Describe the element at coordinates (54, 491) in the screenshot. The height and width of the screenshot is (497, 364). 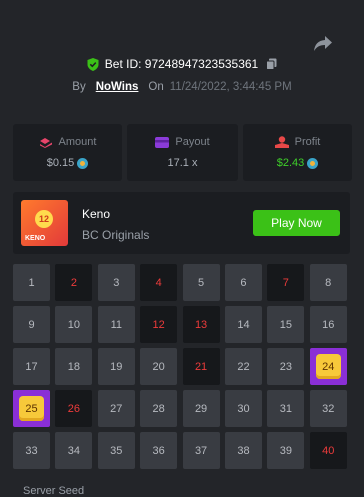
I see `server-seed-label: Server Seed` at that location.